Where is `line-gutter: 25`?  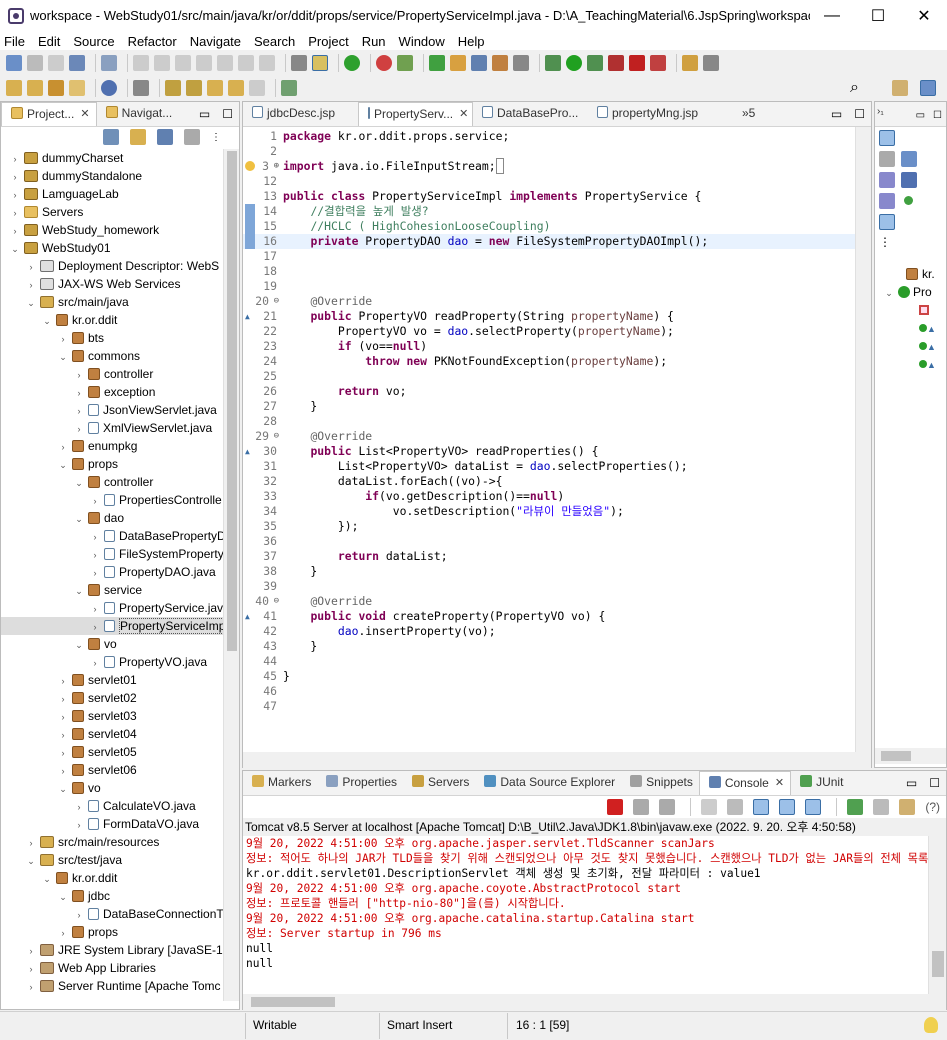 line-gutter: 25 is located at coordinates (262, 376).